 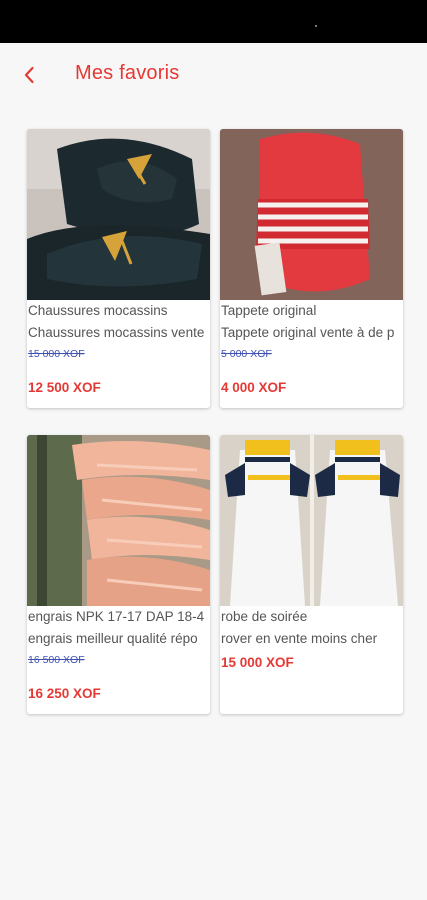 What do you see at coordinates (299, 638) in the screenshot?
I see `product-description: rover en vente moins cher` at bounding box center [299, 638].